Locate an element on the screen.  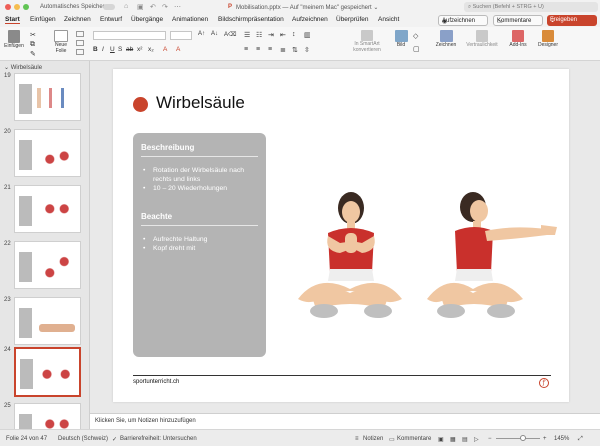
autosave-toggle is located at coordinates (109, 7).